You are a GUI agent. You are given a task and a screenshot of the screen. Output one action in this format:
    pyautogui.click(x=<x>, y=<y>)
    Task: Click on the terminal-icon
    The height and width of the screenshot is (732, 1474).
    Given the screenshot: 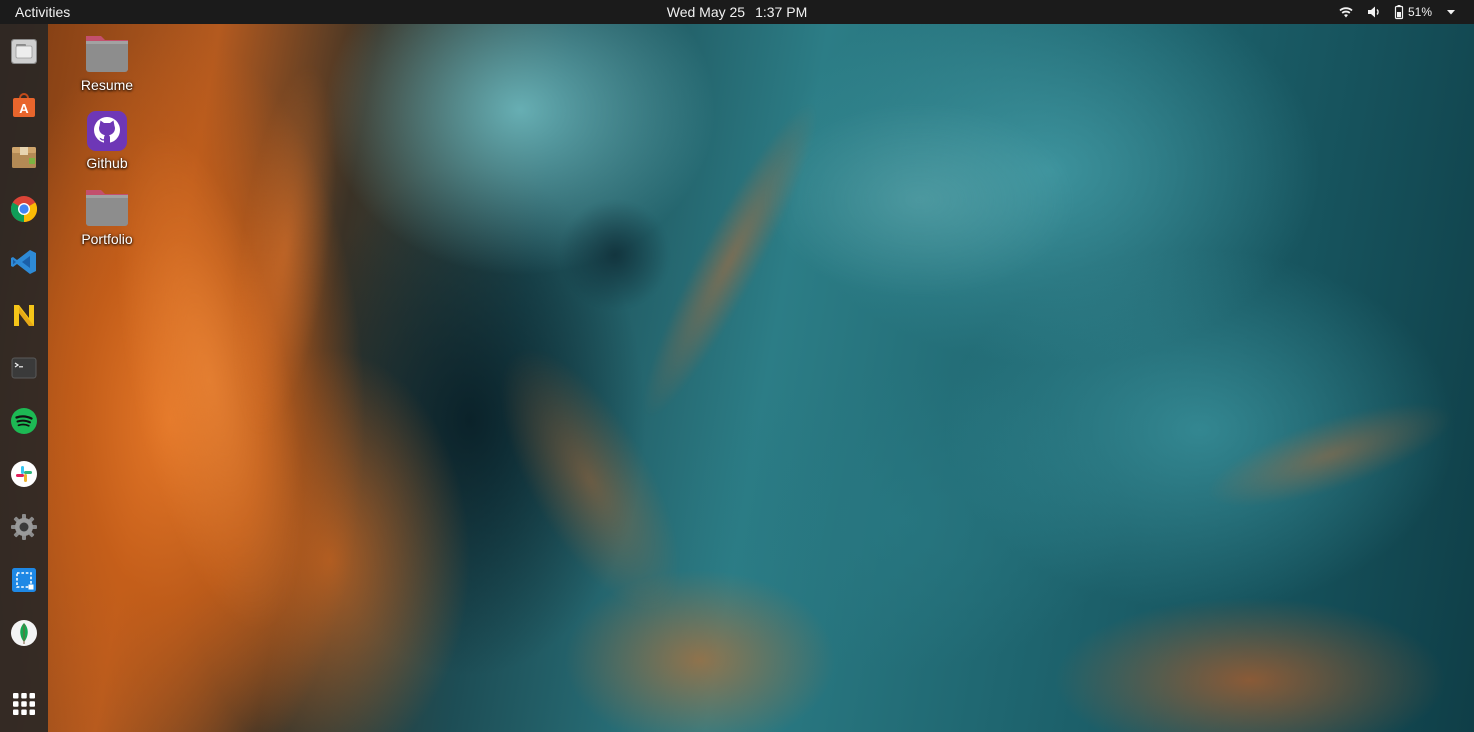 What is the action you would take?
    pyautogui.click(x=24, y=368)
    